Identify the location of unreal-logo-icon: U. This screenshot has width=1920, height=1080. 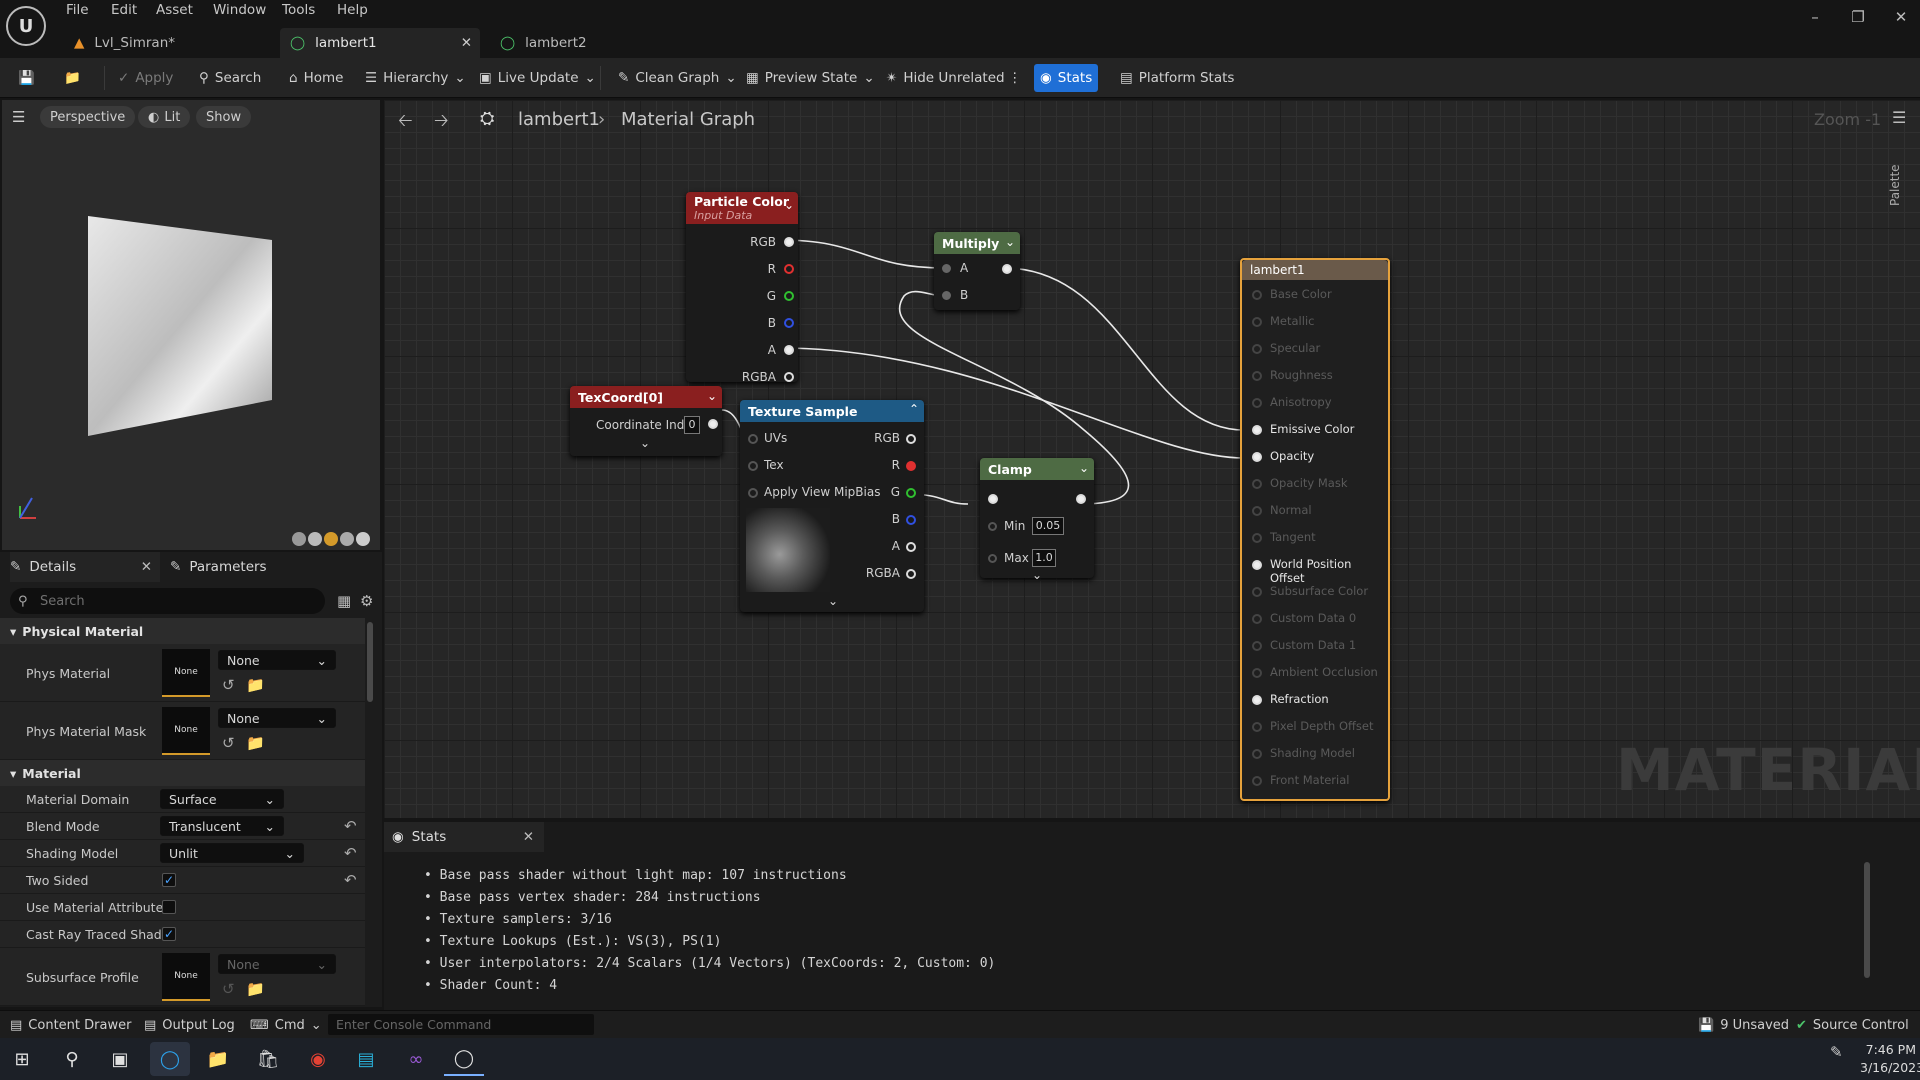
(26, 26).